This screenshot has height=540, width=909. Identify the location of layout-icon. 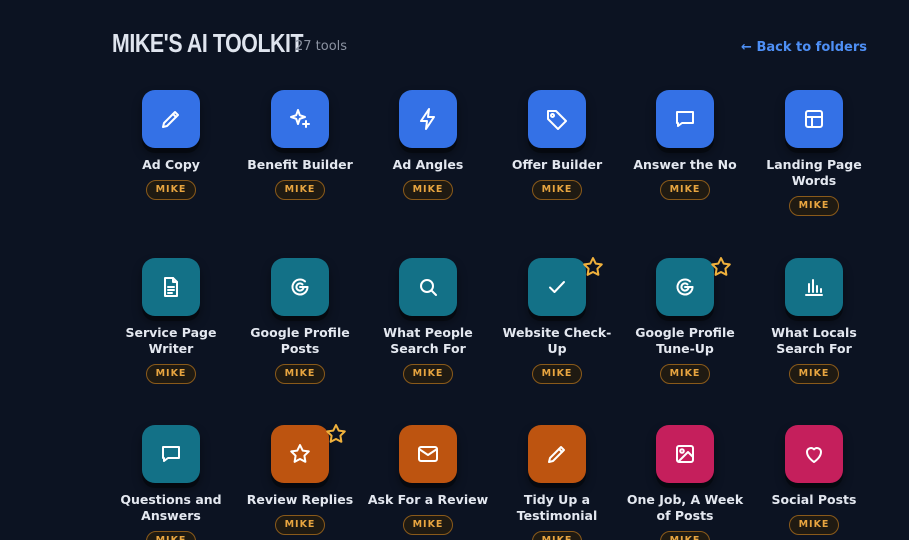
(814, 119).